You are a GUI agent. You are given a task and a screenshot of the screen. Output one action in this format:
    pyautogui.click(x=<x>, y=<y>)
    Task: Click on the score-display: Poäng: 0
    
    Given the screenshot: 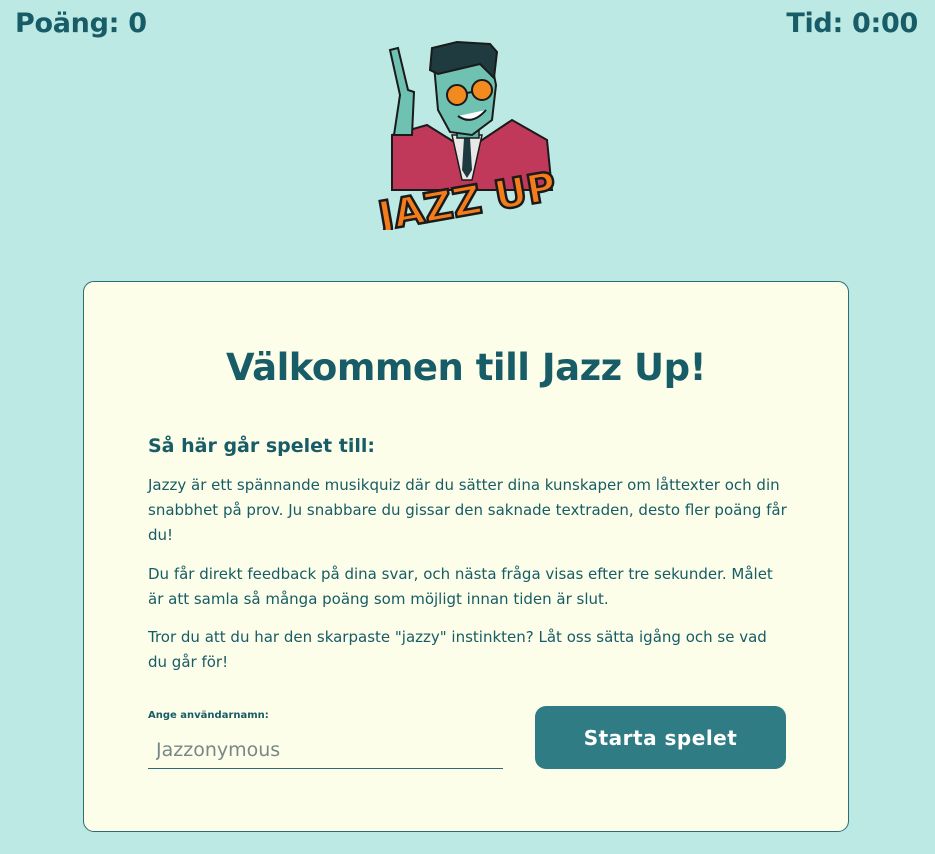 What is the action you would take?
    pyautogui.click(x=81, y=23)
    